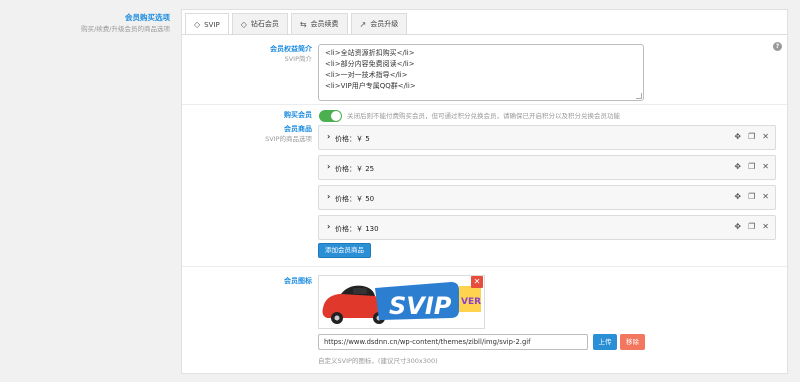 This screenshot has height=382, width=800. Describe the element at coordinates (288, 139) in the screenshot. I see `products-sublabel: SVIP的商品选项` at that location.